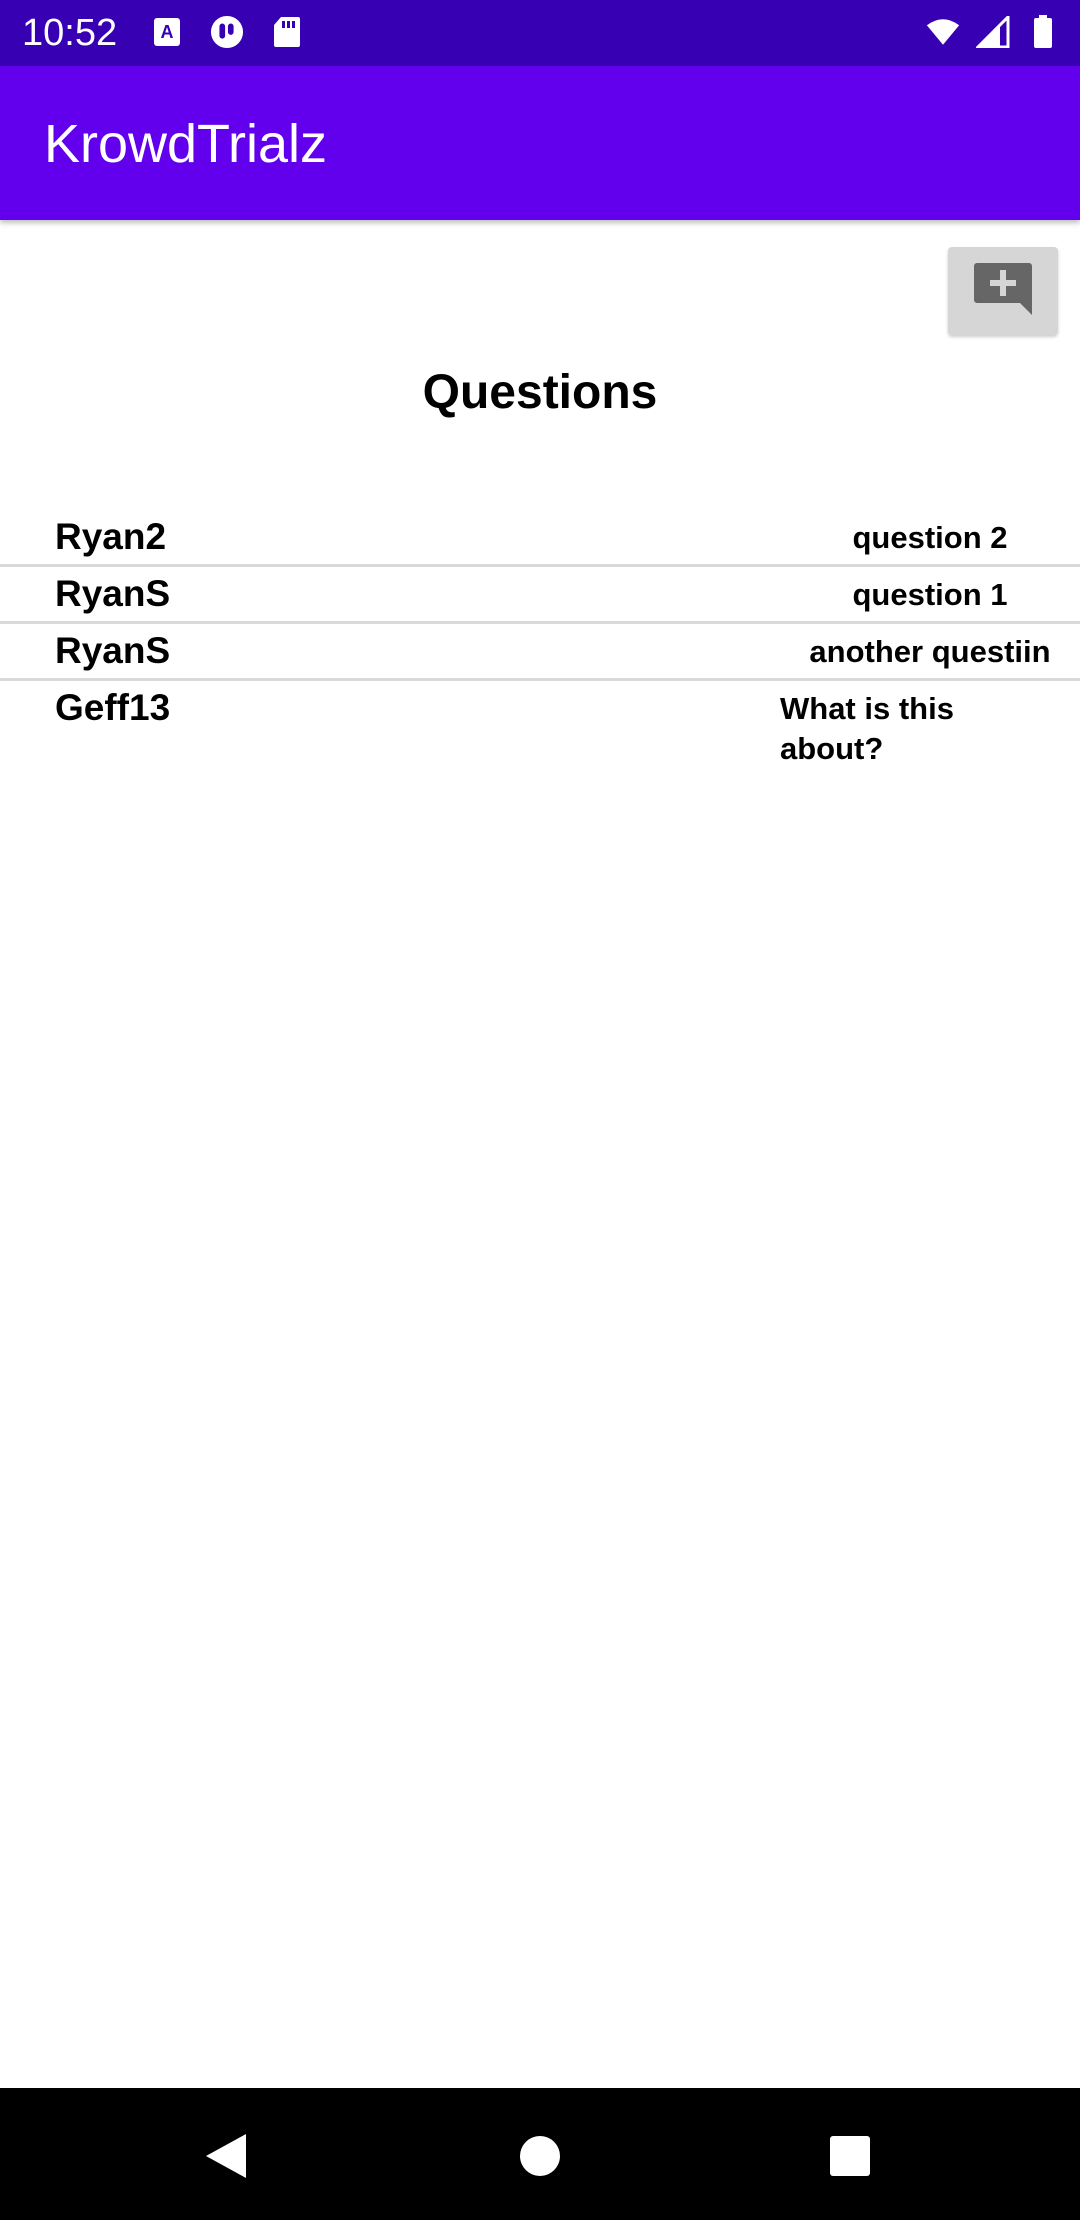  I want to click on list-item: Geff13 What is this about?, so click(540, 731).